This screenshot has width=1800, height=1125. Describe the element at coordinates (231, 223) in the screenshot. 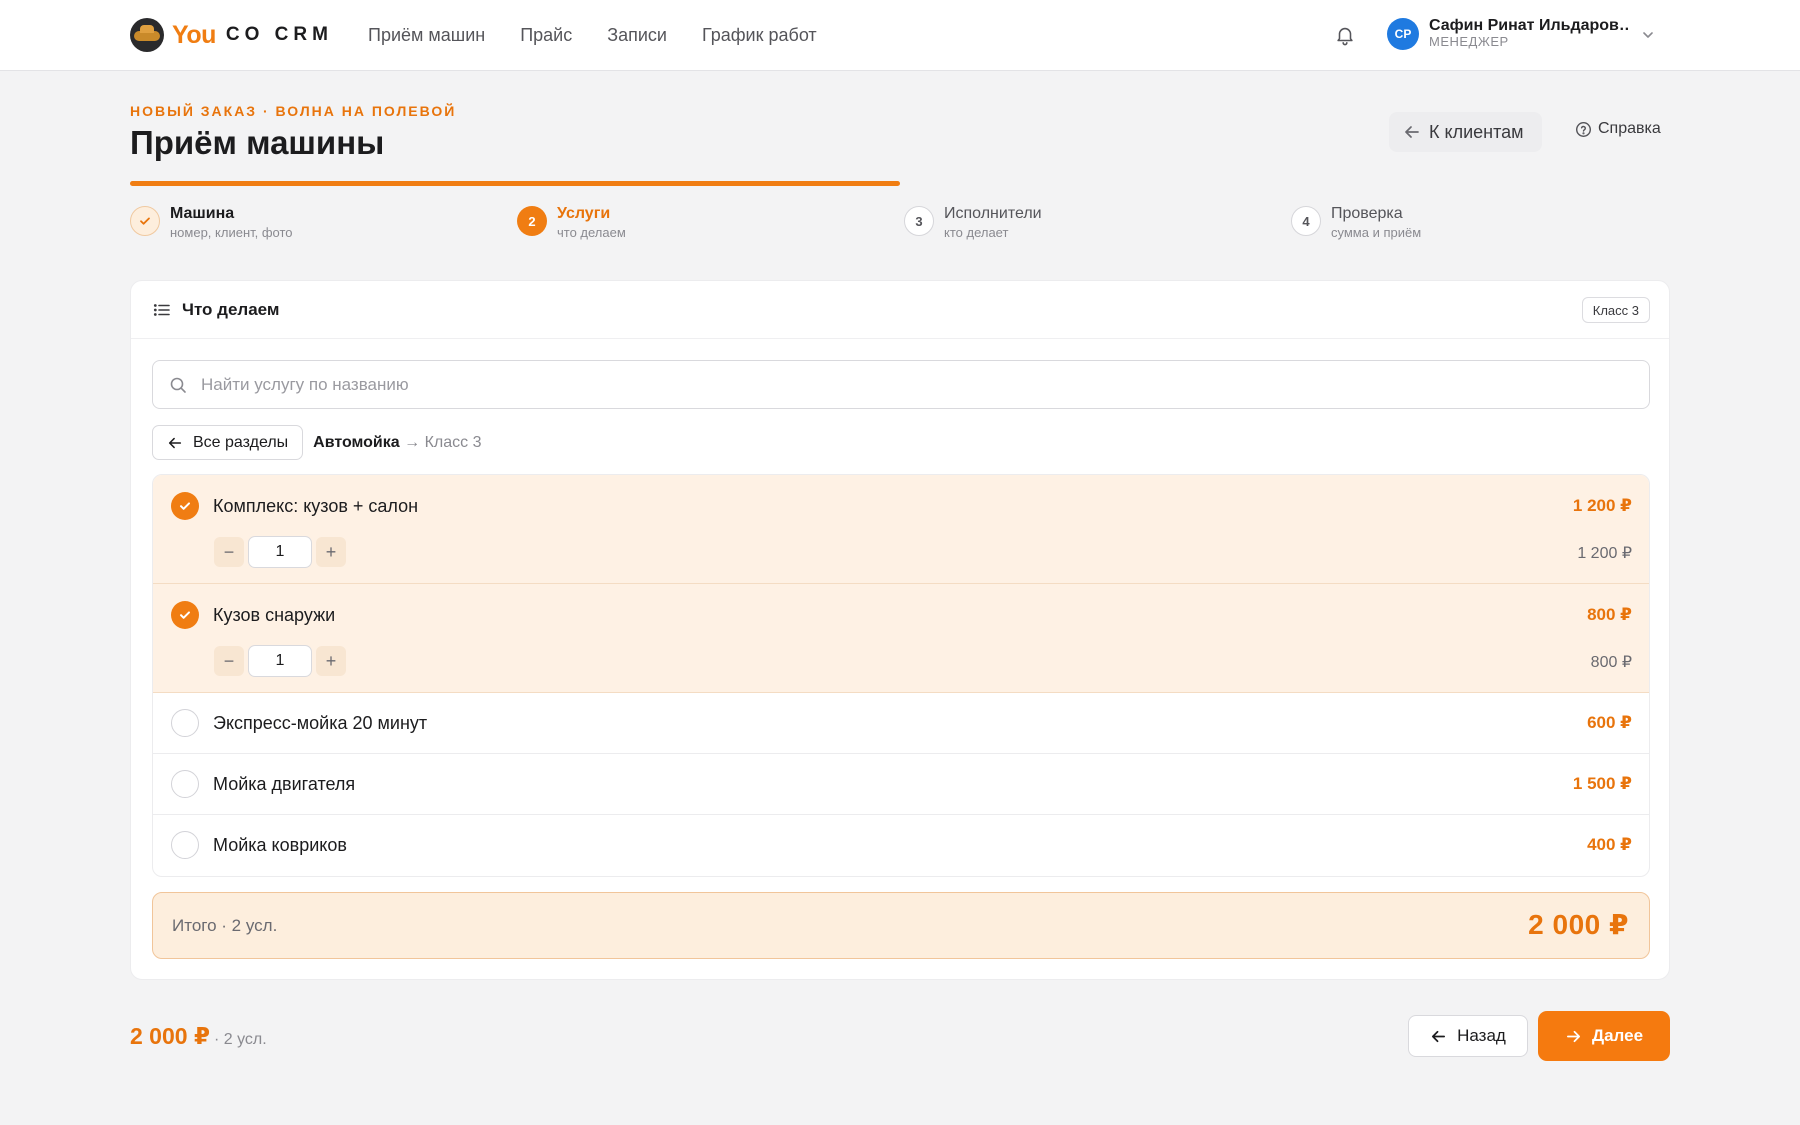

I see `step-car-text: Машина номер, клиент, фото` at that location.